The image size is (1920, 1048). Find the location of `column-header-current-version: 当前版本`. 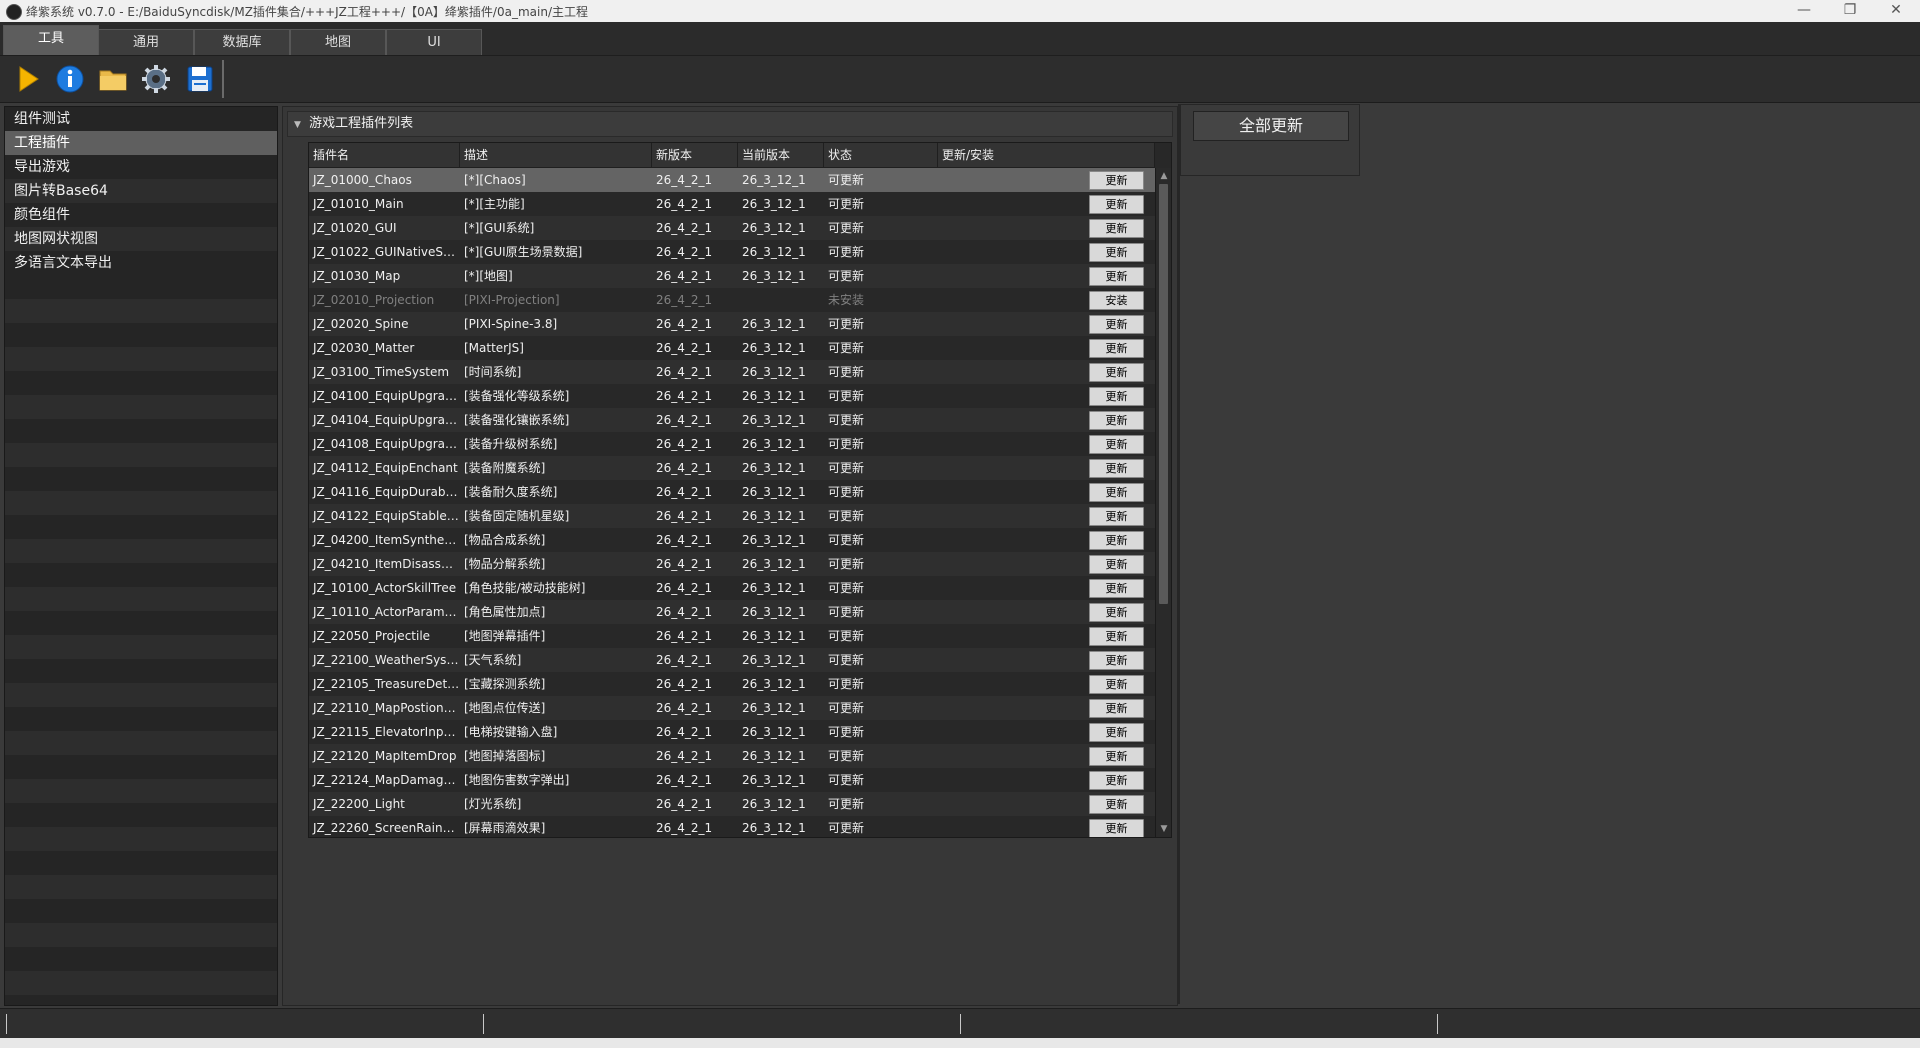

column-header-current-version: 当前版本 is located at coordinates (781, 155).